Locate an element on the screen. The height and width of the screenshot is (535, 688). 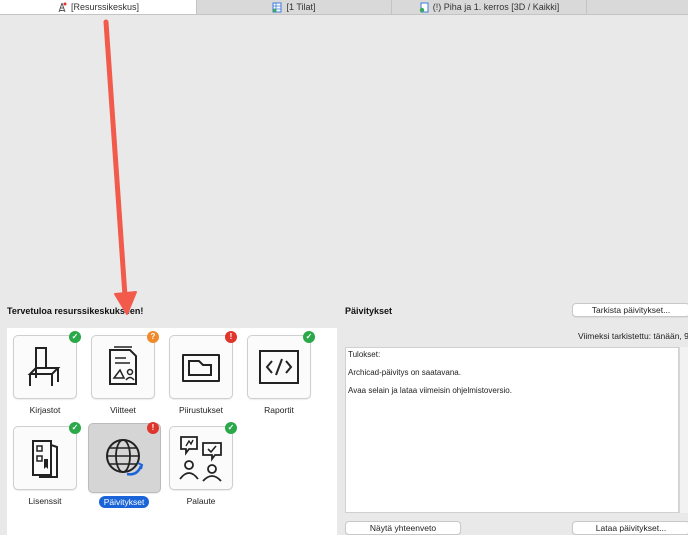
tile-label: Raportit is located at coordinates (279, 410).